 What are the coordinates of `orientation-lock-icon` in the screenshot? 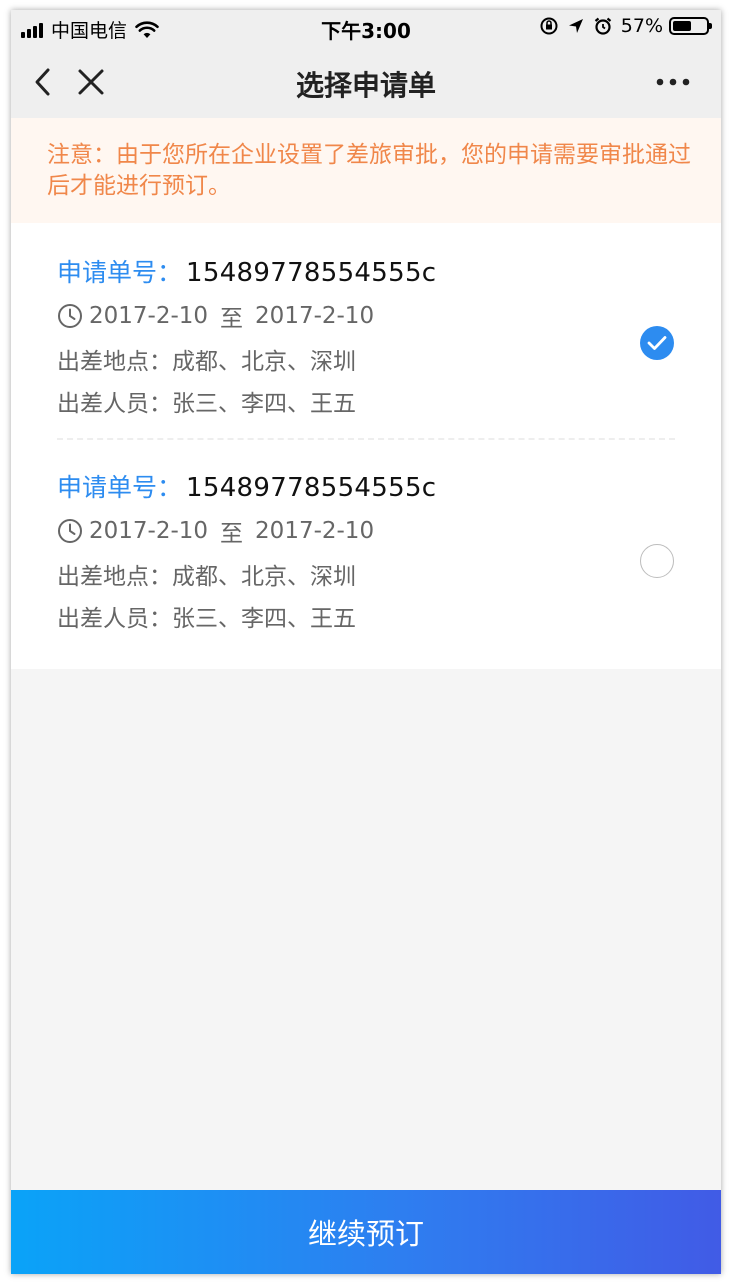 It's located at (549, 26).